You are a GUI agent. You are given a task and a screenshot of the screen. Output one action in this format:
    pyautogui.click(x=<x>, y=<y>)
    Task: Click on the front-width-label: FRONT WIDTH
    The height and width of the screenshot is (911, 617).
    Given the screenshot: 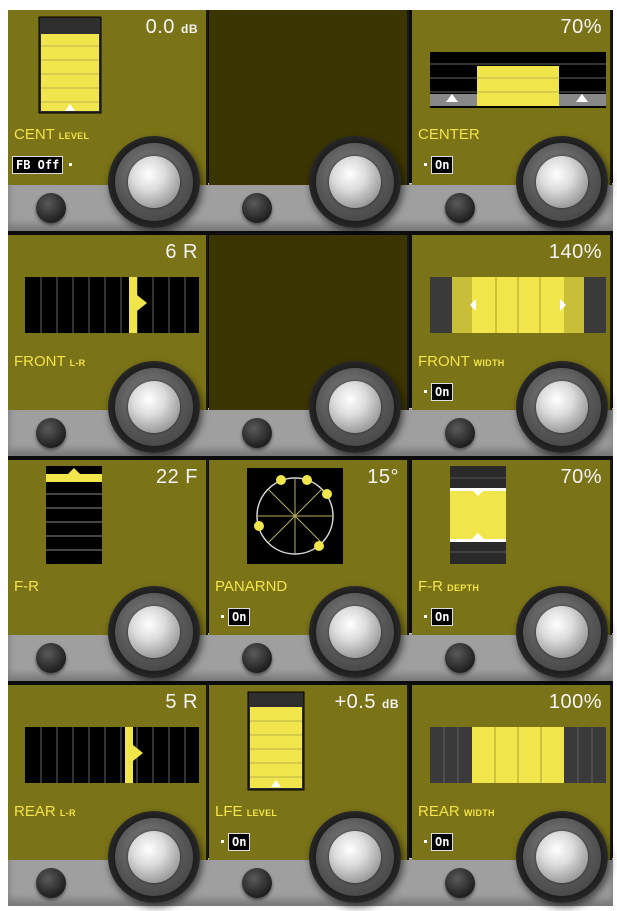 What is the action you would take?
    pyautogui.click(x=461, y=361)
    